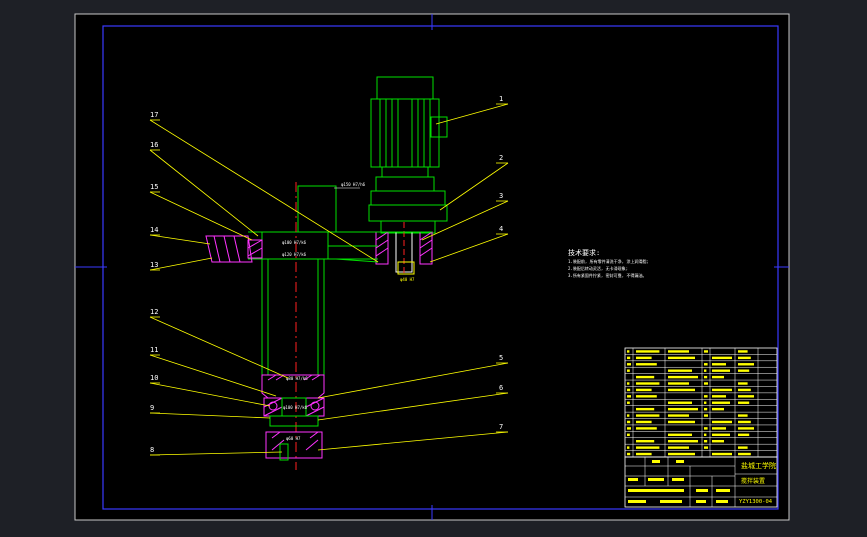  Describe the element at coordinates (501, 158) in the screenshot. I see `balloon-2: 2` at that location.